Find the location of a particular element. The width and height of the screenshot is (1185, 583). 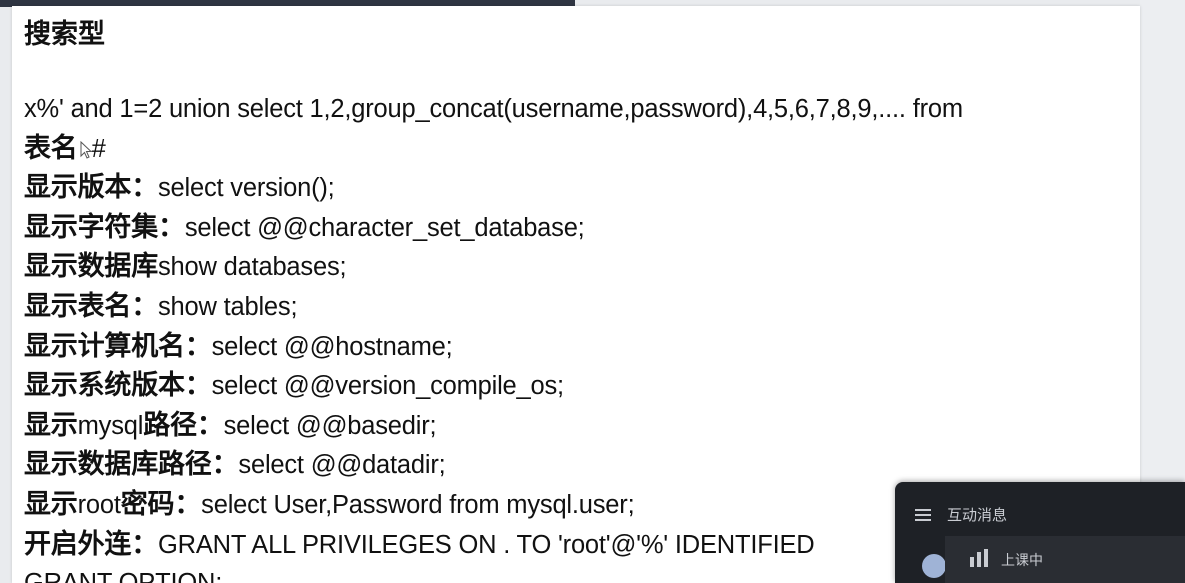

item-charset: 显示字符集：select @@character_set_database; is located at coordinates (577, 228).